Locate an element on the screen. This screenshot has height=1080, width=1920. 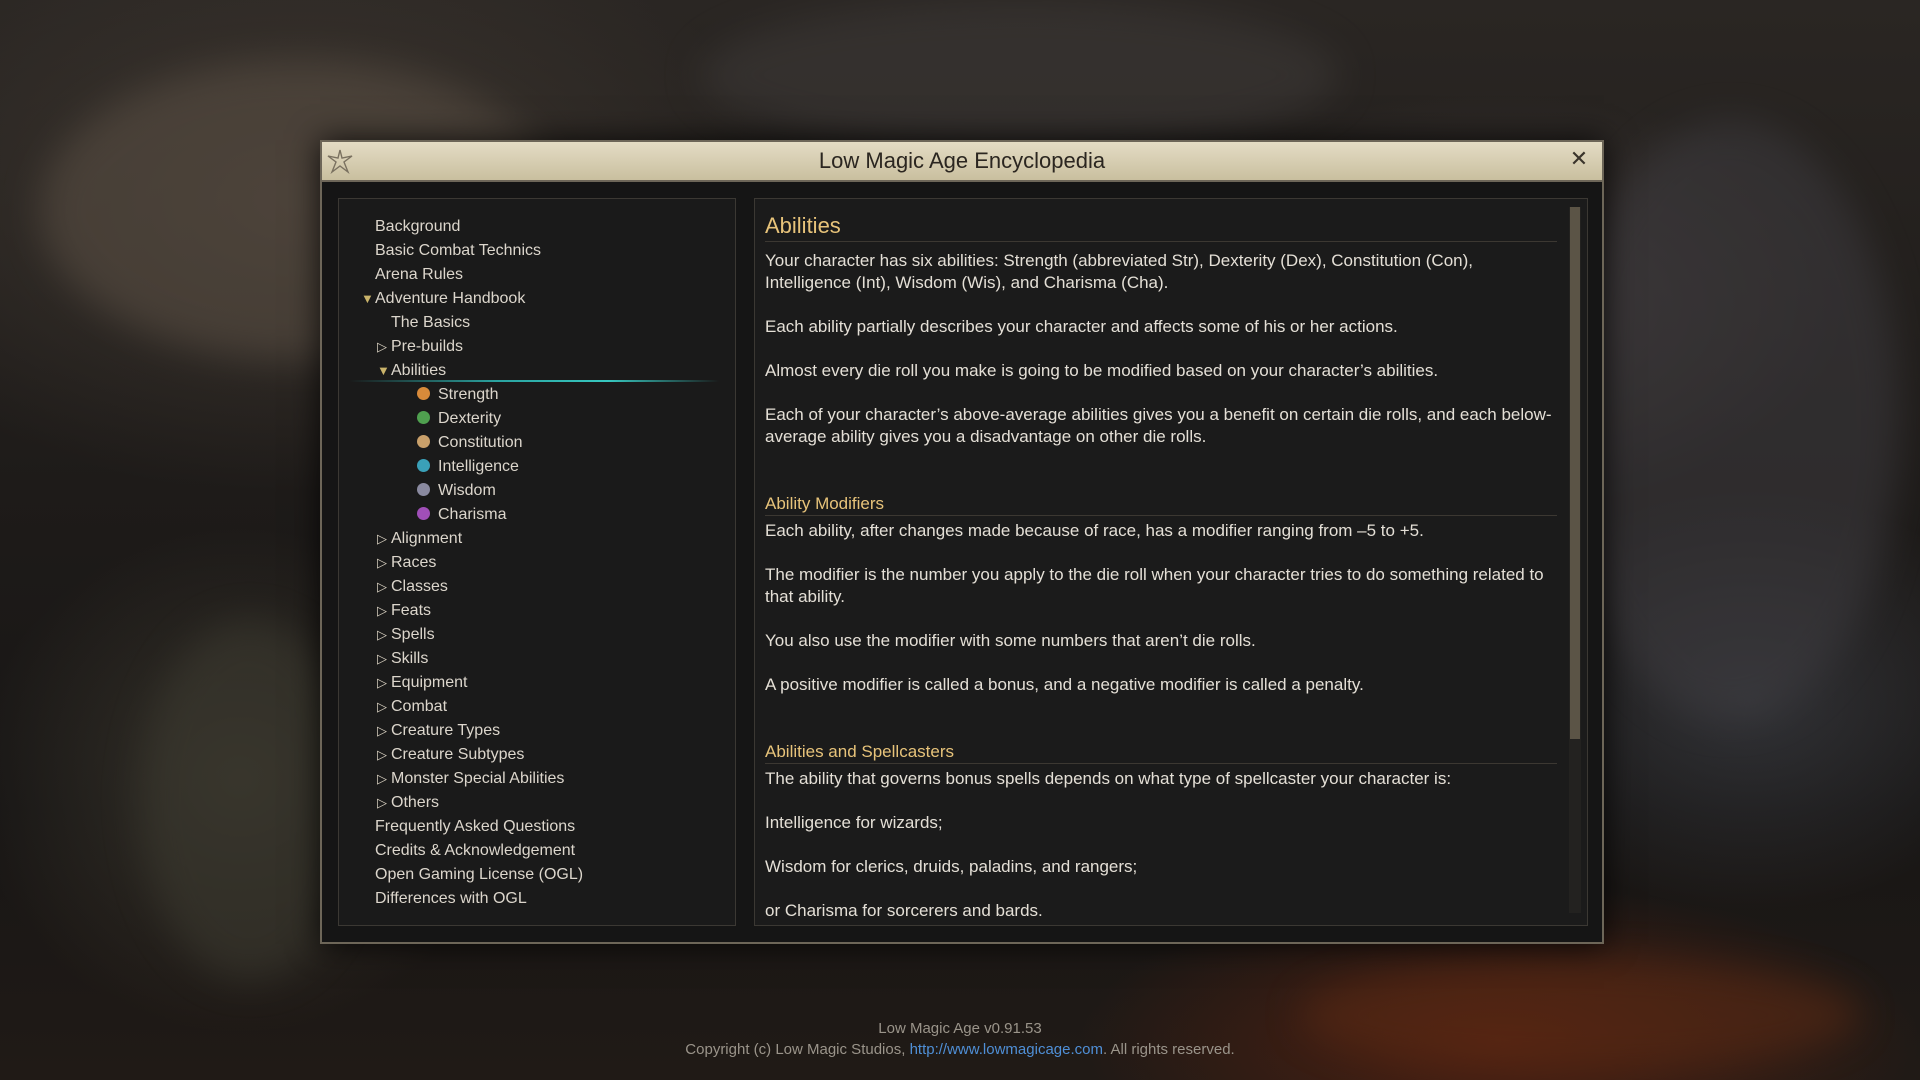
title-bar: Low Magic Age Encyclopedia ✕ is located at coordinates (962, 162).